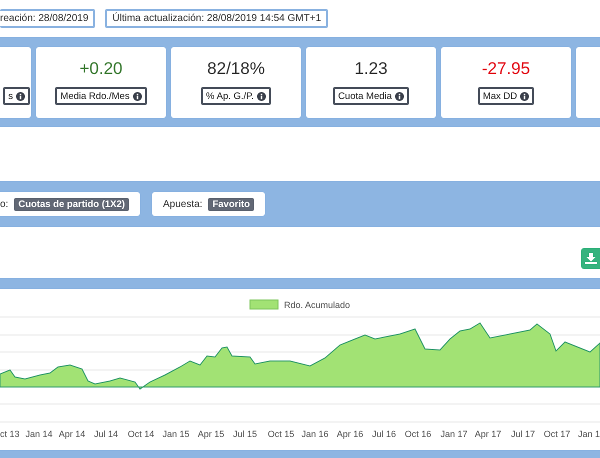 The width and height of the screenshot is (600, 458). What do you see at coordinates (48, 18) in the screenshot?
I see `date-label: reación: 28/08/2019` at bounding box center [48, 18].